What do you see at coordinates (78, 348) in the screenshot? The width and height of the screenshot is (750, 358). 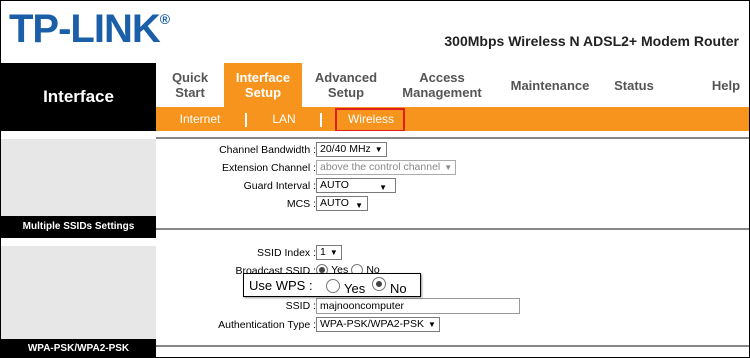 I see `section-wpa-psk: WPA-PSK/WPA2-PSK` at bounding box center [78, 348].